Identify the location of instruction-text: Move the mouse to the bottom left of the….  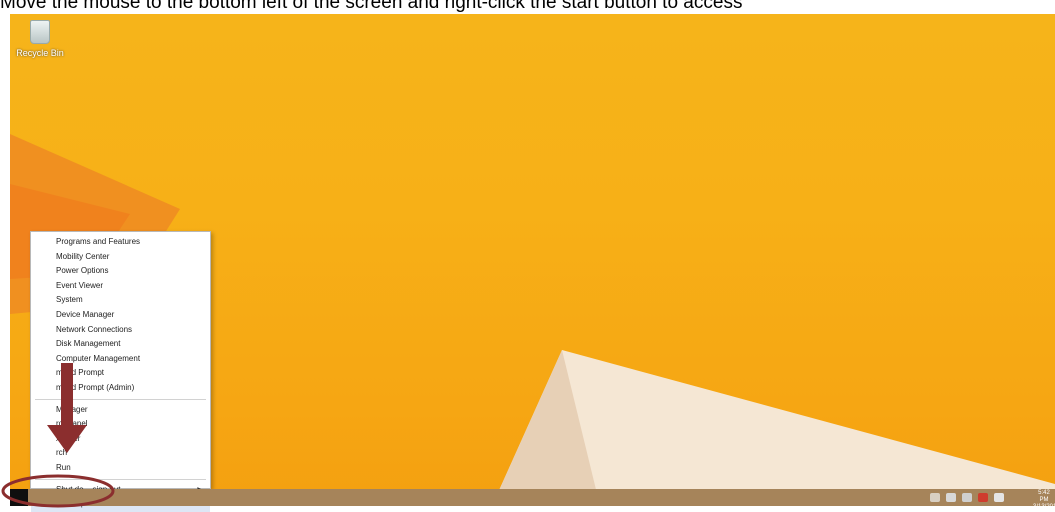
(371, 6).